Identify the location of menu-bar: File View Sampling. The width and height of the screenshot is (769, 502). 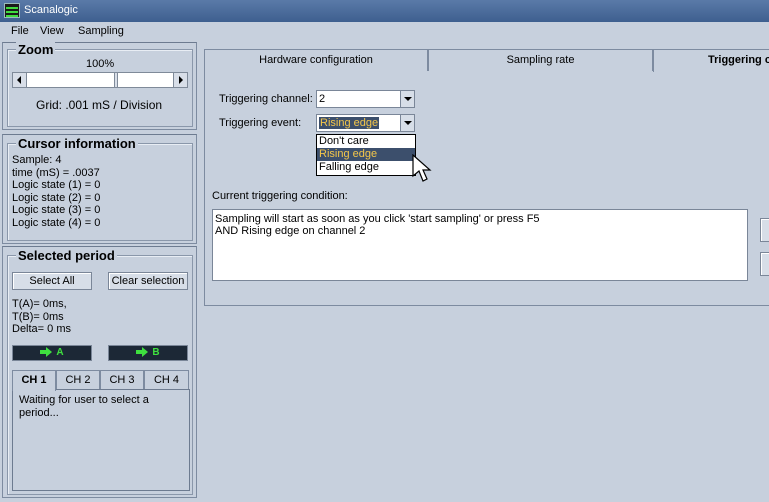
(384, 31).